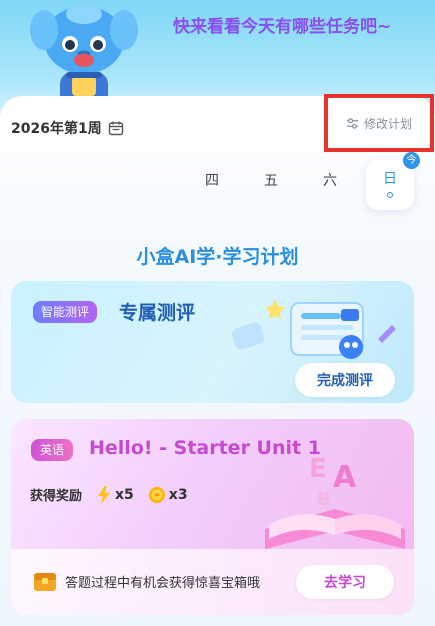 The image size is (435, 626). Describe the element at coordinates (212, 180) in the screenshot. I see `day-thu: 四` at that location.